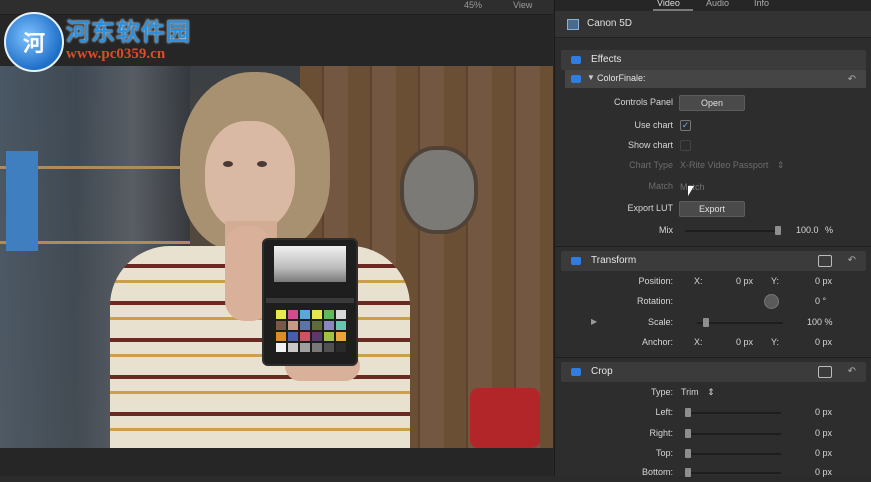 Image resolution: width=871 pixels, height=482 pixels. What do you see at coordinates (807, 230) in the screenshot?
I see `mix-value: 100.0` at bounding box center [807, 230].